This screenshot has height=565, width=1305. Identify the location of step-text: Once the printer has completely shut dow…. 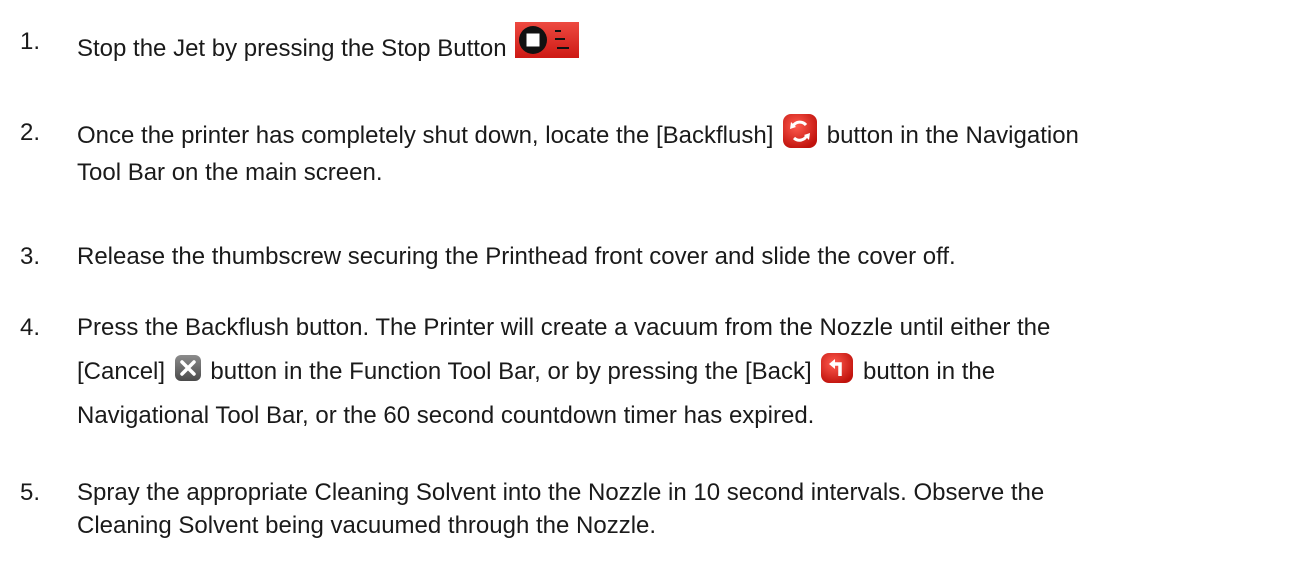
(425, 135).